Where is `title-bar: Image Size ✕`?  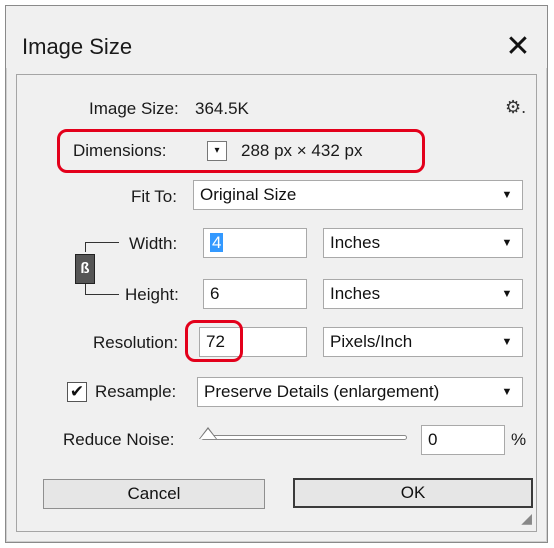
title-bar: Image Size ✕ is located at coordinates (276, 37).